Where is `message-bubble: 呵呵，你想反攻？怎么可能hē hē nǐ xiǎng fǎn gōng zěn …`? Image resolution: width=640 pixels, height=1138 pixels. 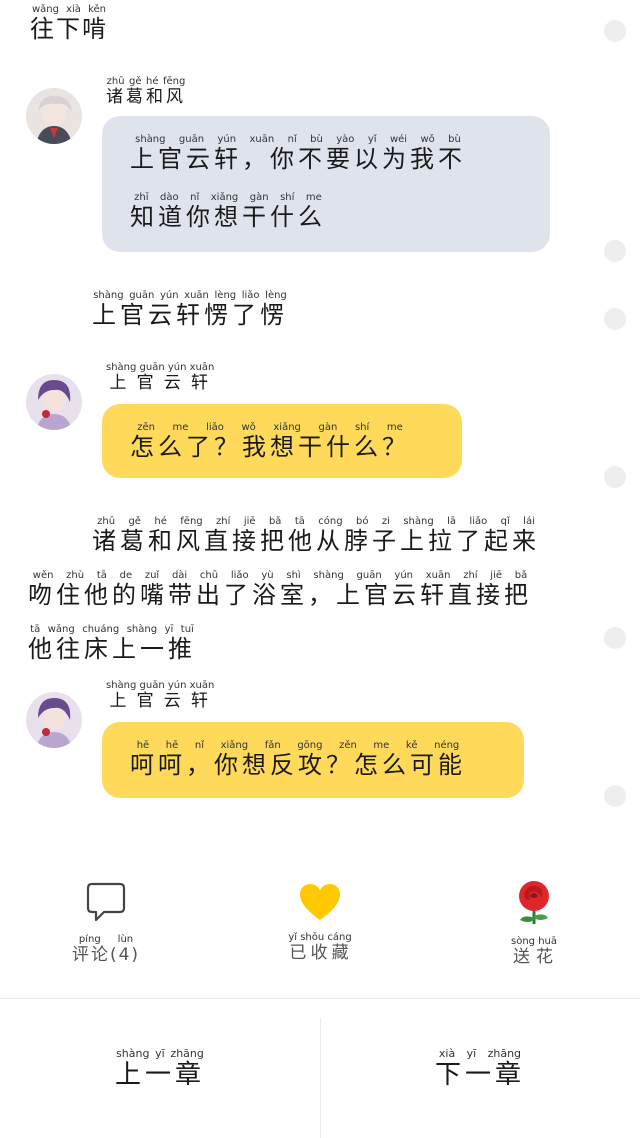
message-bubble: 呵呵，你想反攻？怎么可能hē hē nǐ xiǎng fǎn gōng zěn … is located at coordinates (313, 760).